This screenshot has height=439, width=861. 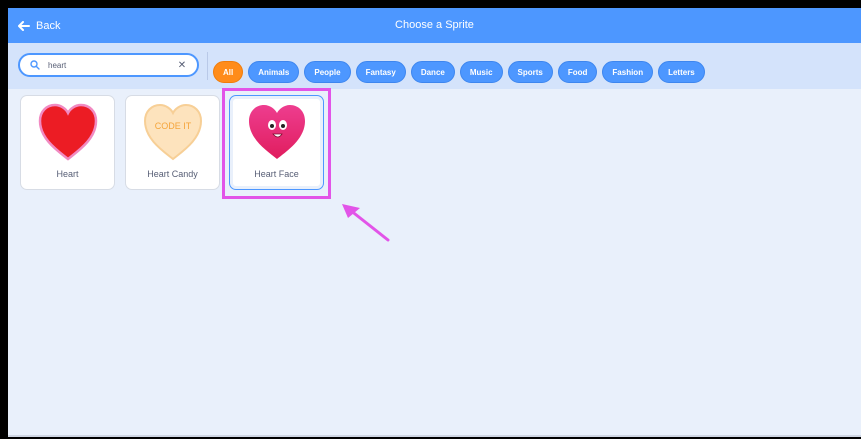 What do you see at coordinates (108, 65) in the screenshot?
I see `search-input: heart ✕` at bounding box center [108, 65].